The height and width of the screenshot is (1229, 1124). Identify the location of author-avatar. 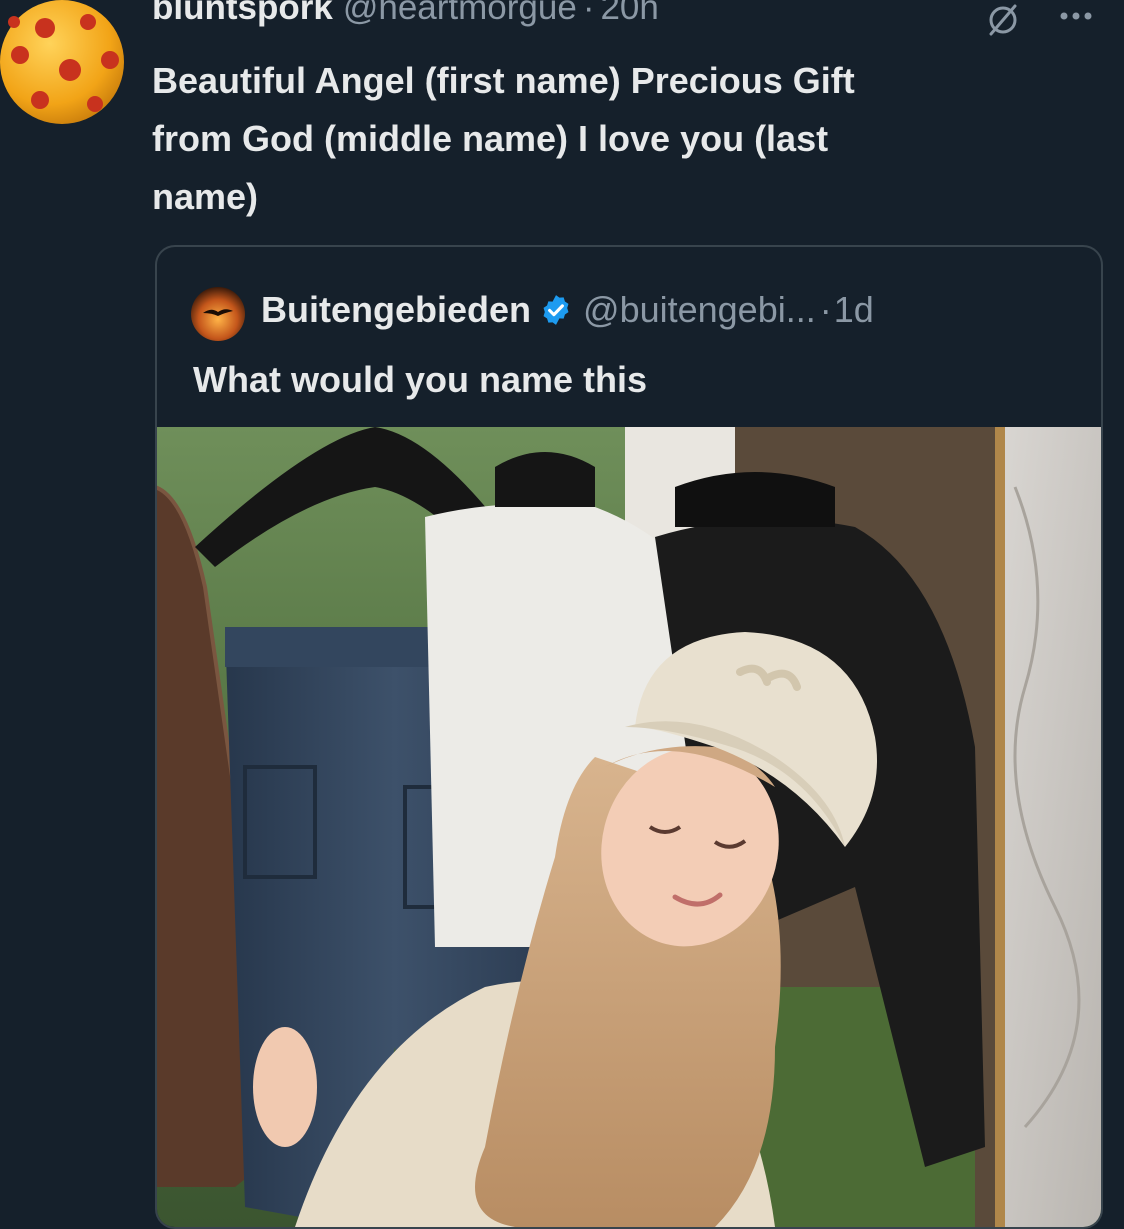
(65, 65).